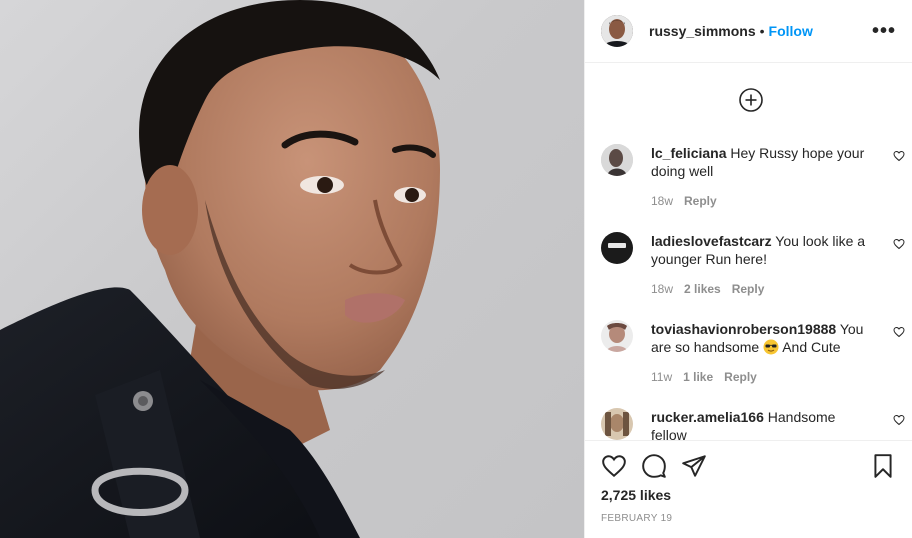  What do you see at coordinates (636, 495) in the screenshot?
I see `likes-count: 2,725 likes` at bounding box center [636, 495].